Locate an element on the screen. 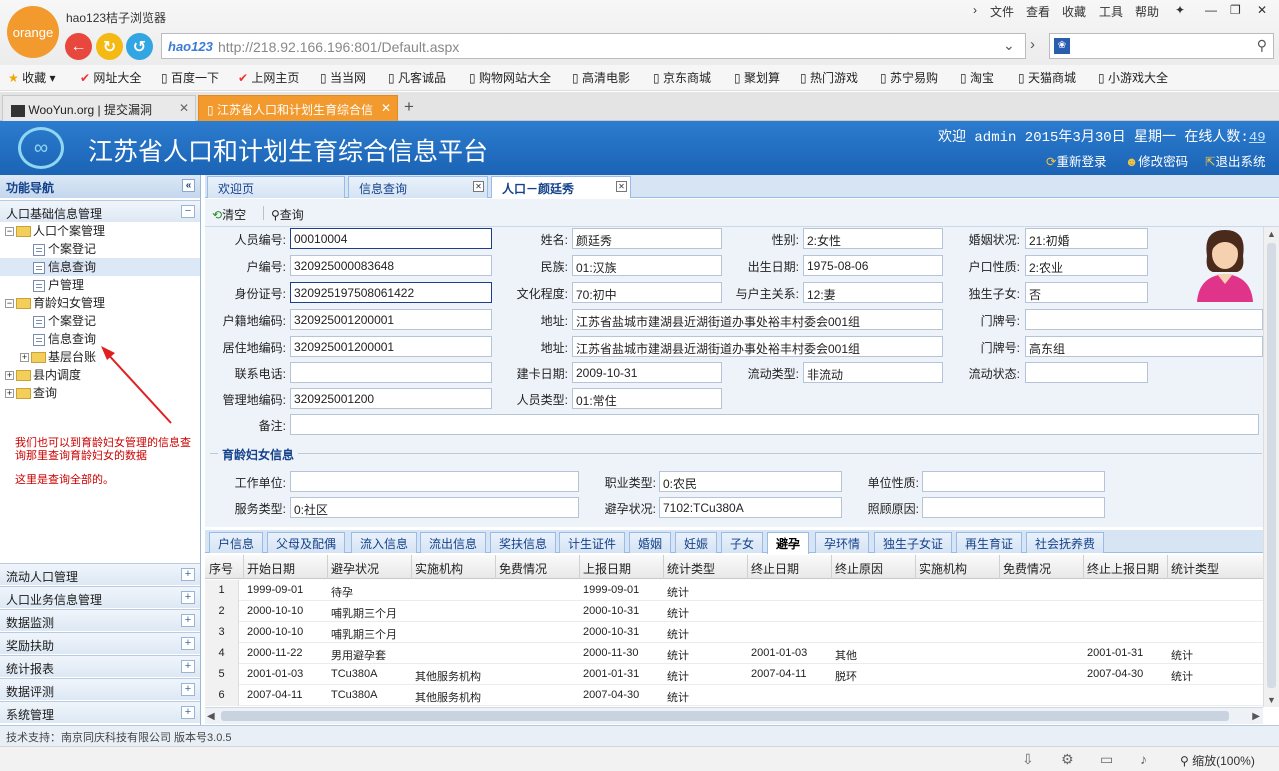  input-person-type: 01:常住 is located at coordinates (647, 398).